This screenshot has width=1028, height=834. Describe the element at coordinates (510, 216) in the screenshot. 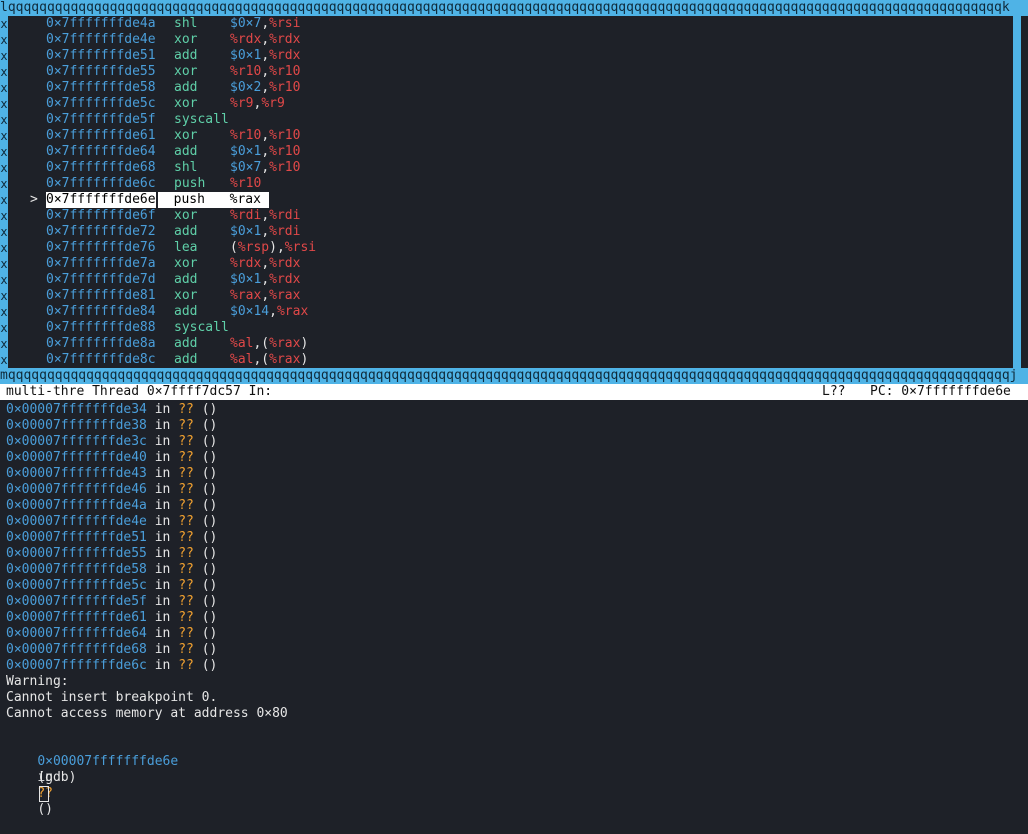

I see `asm-row: 0×7fffffffde6f xor %rdi,%rdi` at that location.